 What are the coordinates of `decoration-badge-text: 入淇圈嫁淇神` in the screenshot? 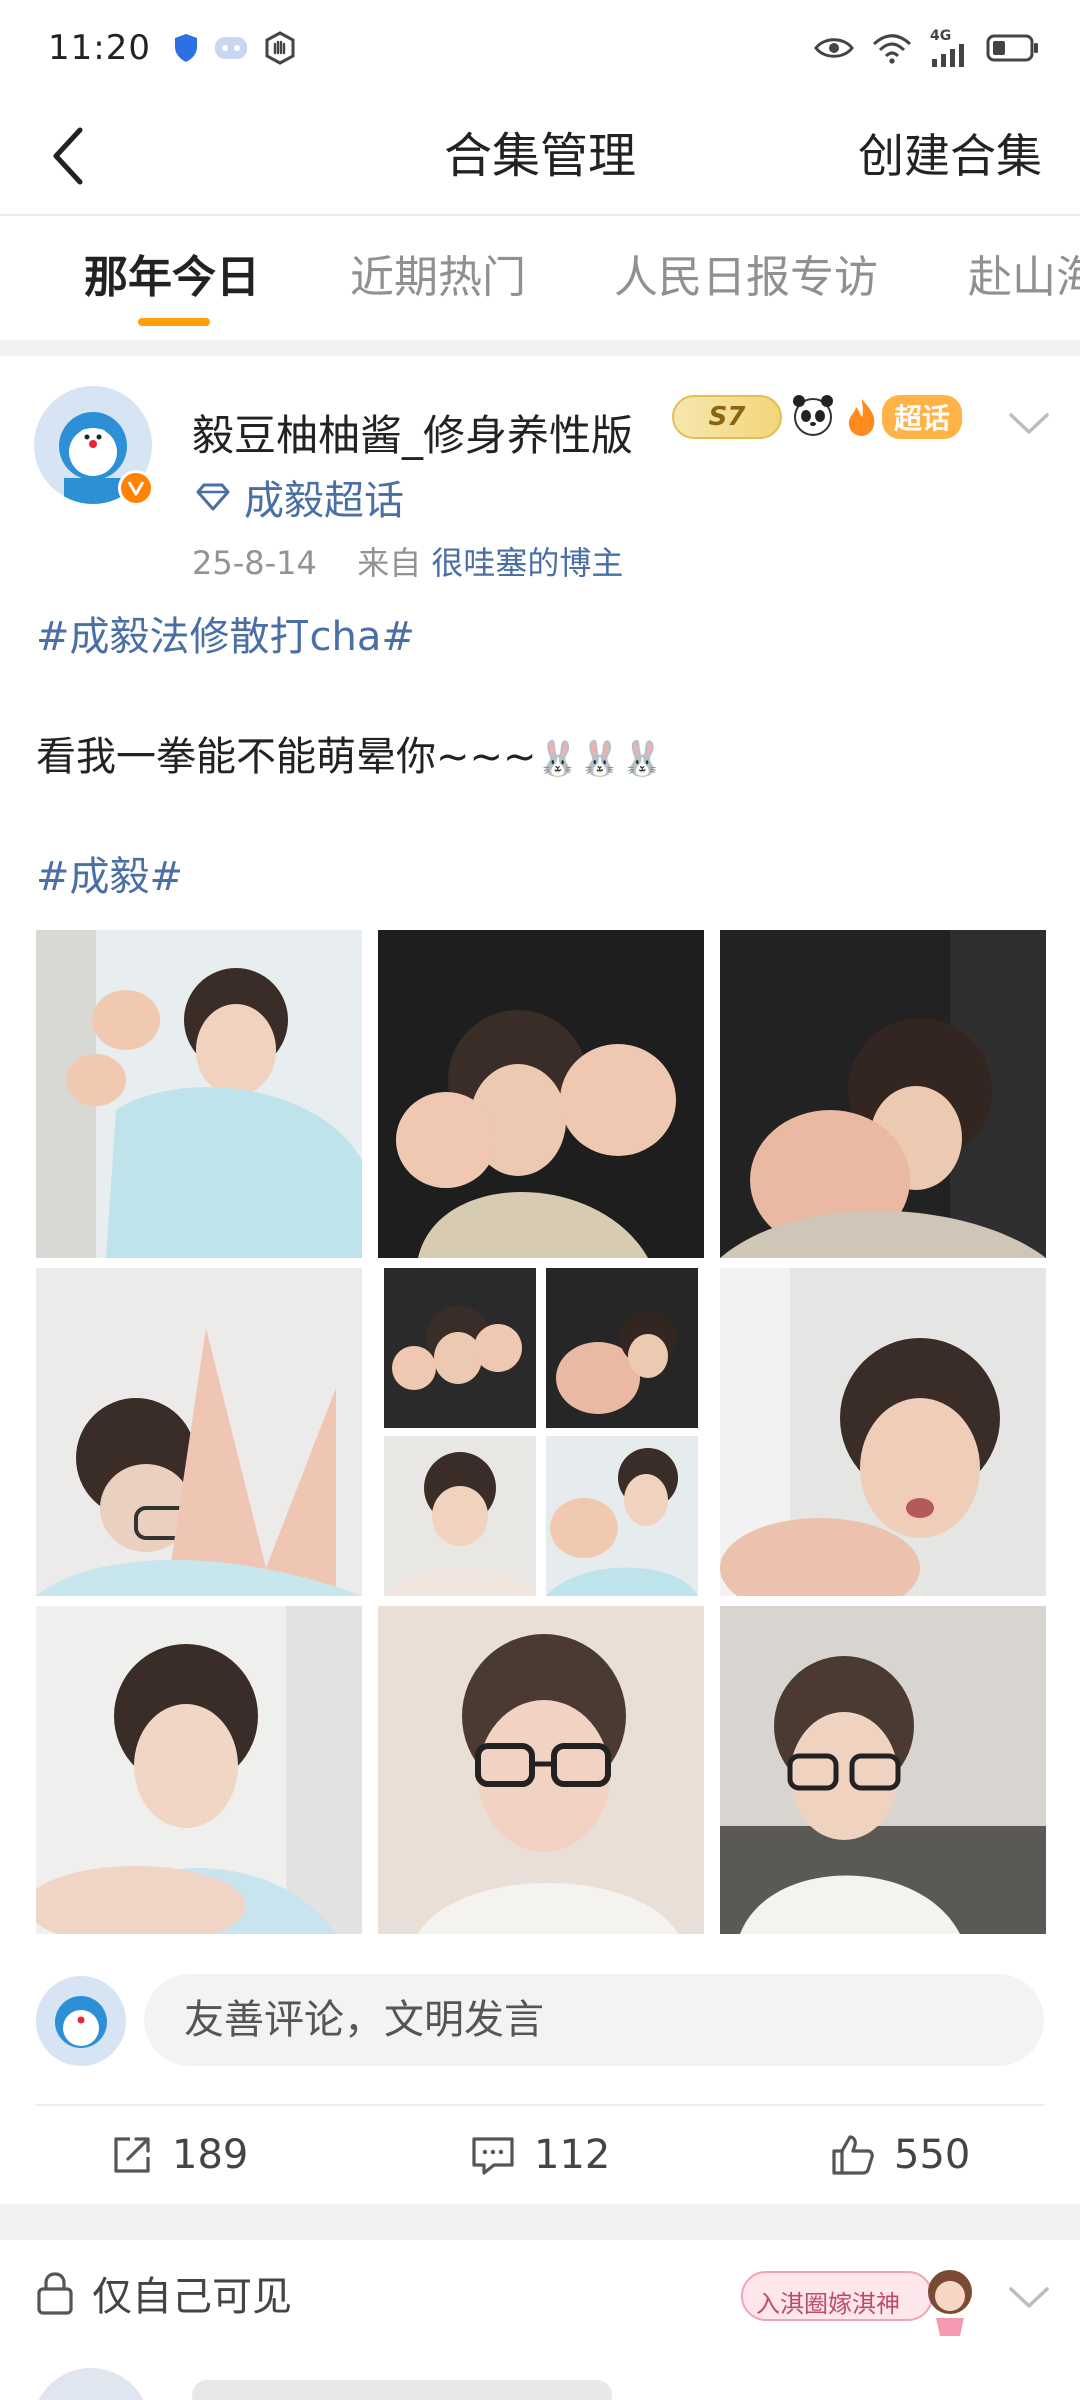 It's located at (828, 2304).